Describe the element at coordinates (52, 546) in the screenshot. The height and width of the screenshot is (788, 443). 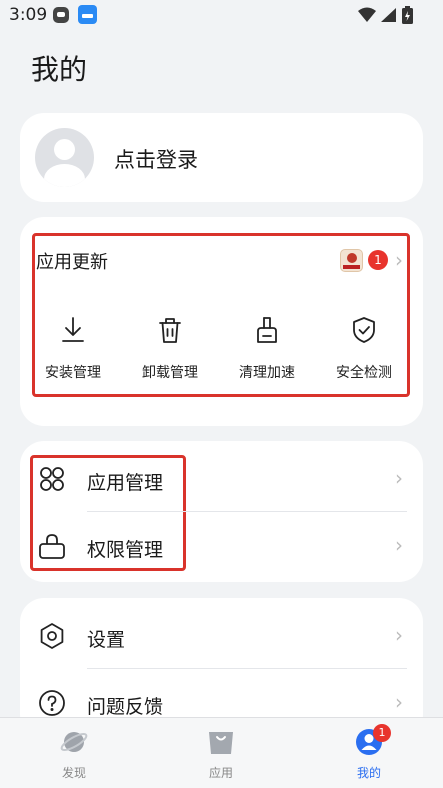
I see `lock-icon` at that location.